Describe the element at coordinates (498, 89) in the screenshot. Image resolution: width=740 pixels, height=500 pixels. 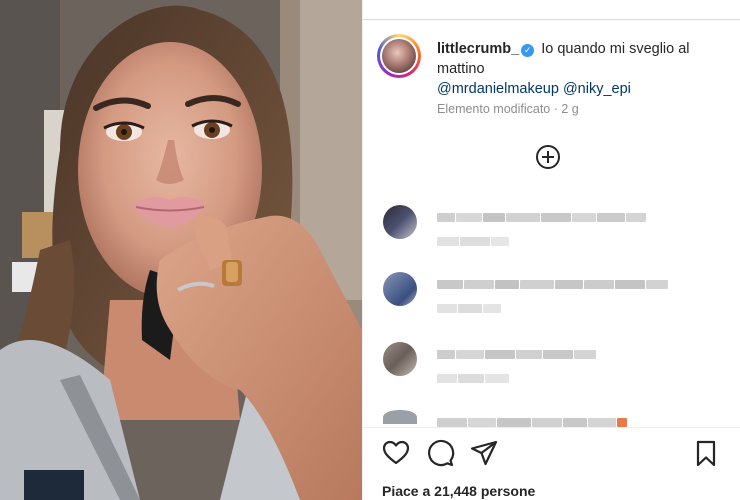
I see `mention-link-1: @mrdanielmakeup` at that location.